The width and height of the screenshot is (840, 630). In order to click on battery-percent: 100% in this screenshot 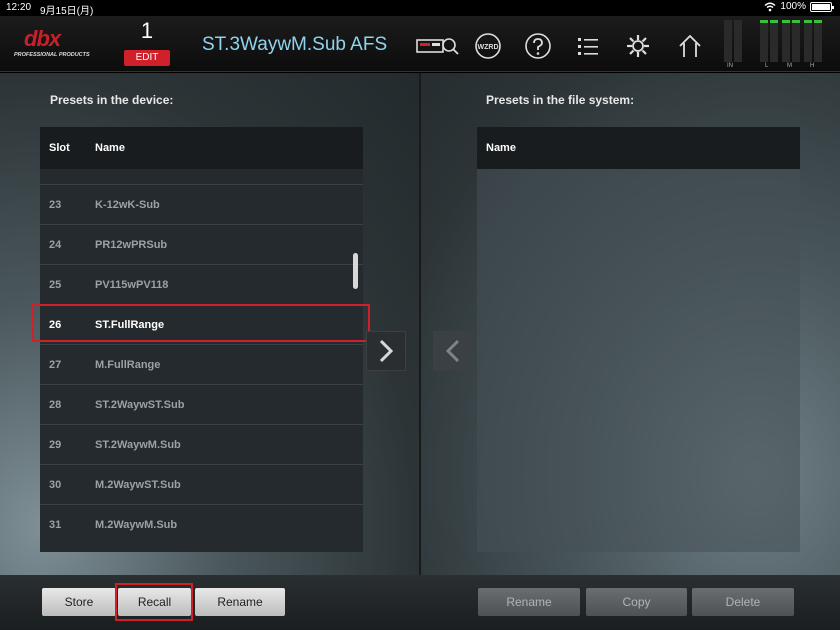, I will do `click(793, 6)`.